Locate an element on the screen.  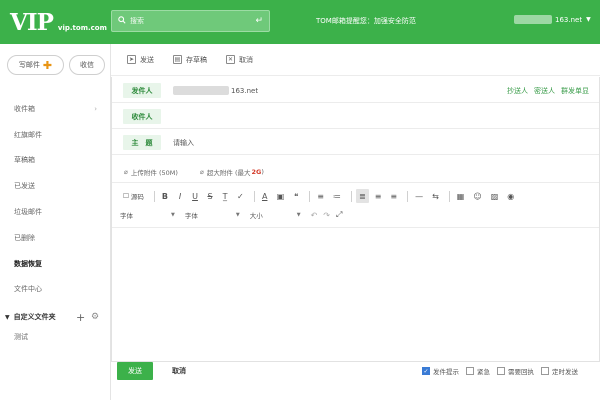
font-size-select: 大小 ▼ is located at coordinates (275, 215).